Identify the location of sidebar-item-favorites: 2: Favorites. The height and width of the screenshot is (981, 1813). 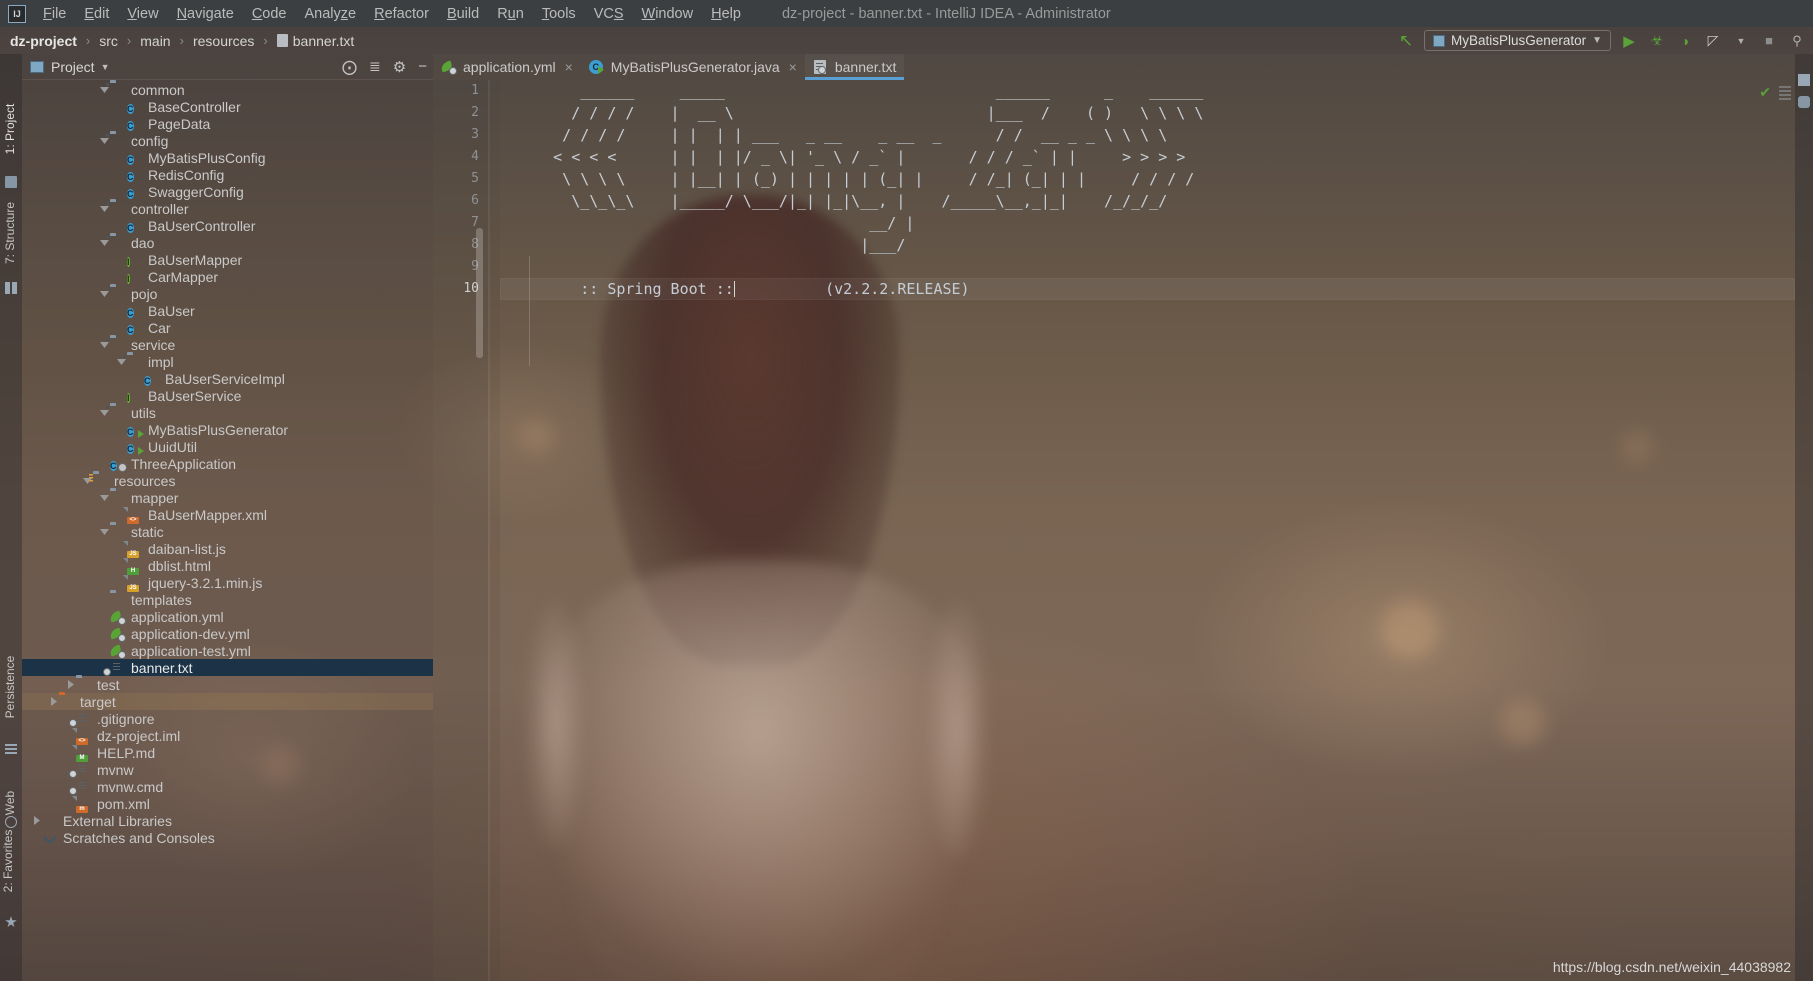
(8, 861).